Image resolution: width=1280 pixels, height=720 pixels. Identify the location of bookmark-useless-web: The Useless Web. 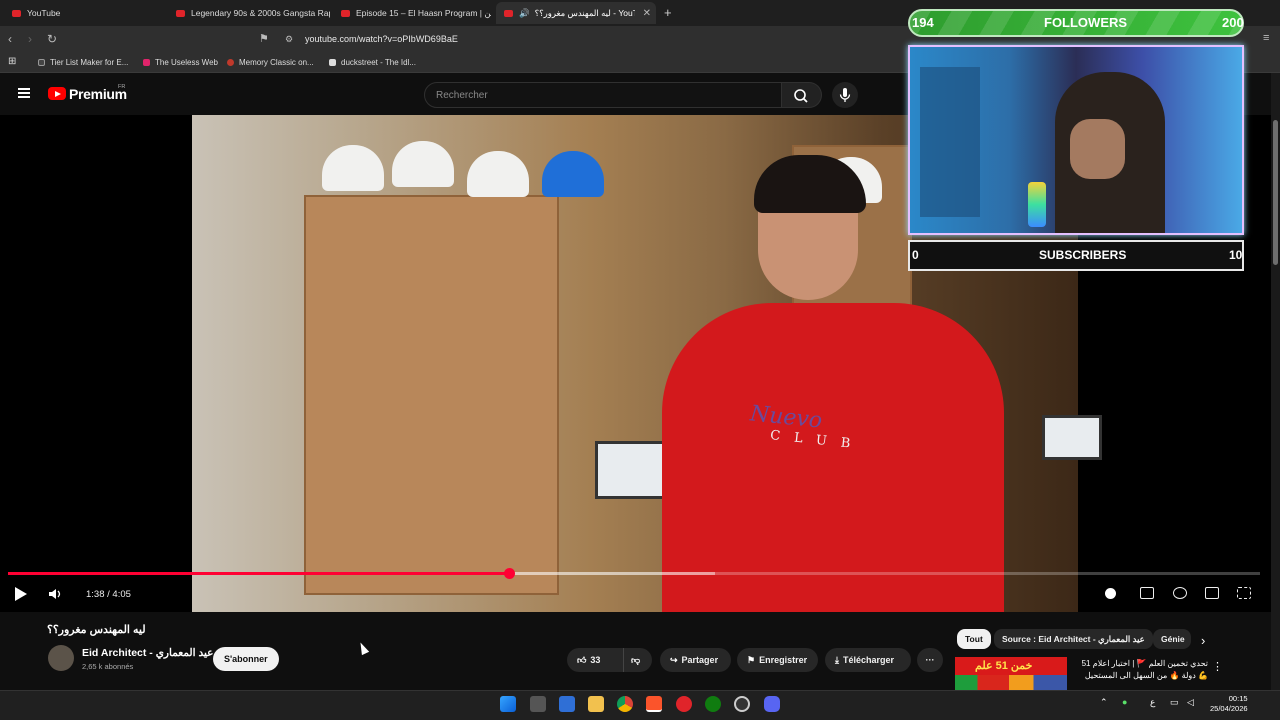
(180, 62).